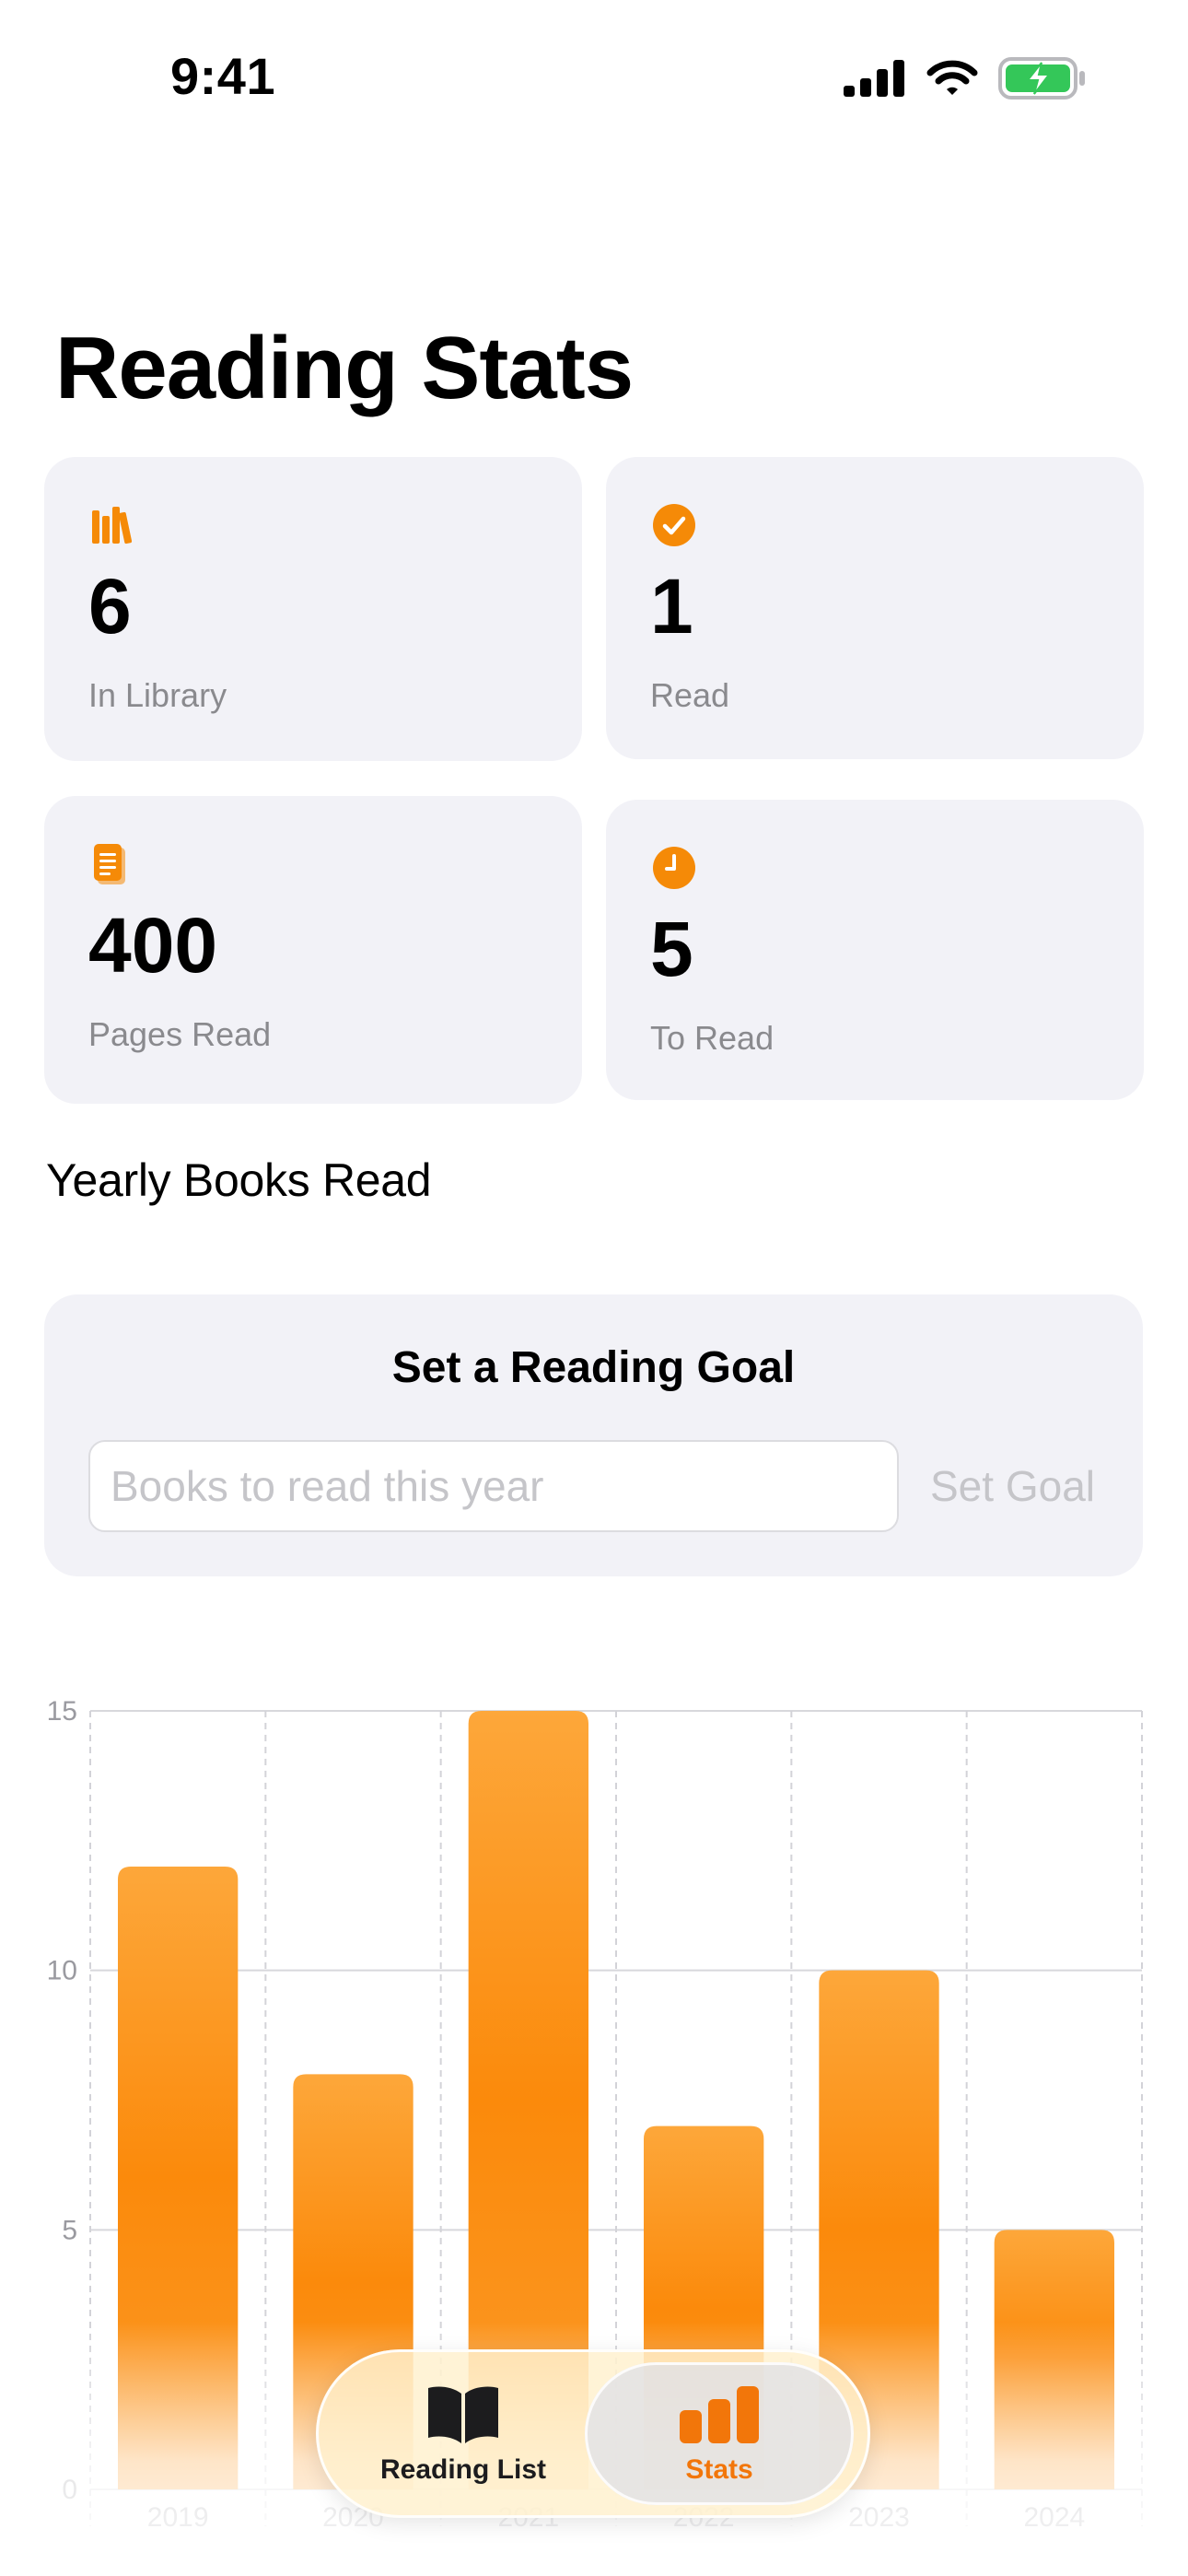 The height and width of the screenshot is (2576, 1188). Describe the element at coordinates (313, 609) in the screenshot. I see `stat-card-in-library: 6 In Library` at that location.